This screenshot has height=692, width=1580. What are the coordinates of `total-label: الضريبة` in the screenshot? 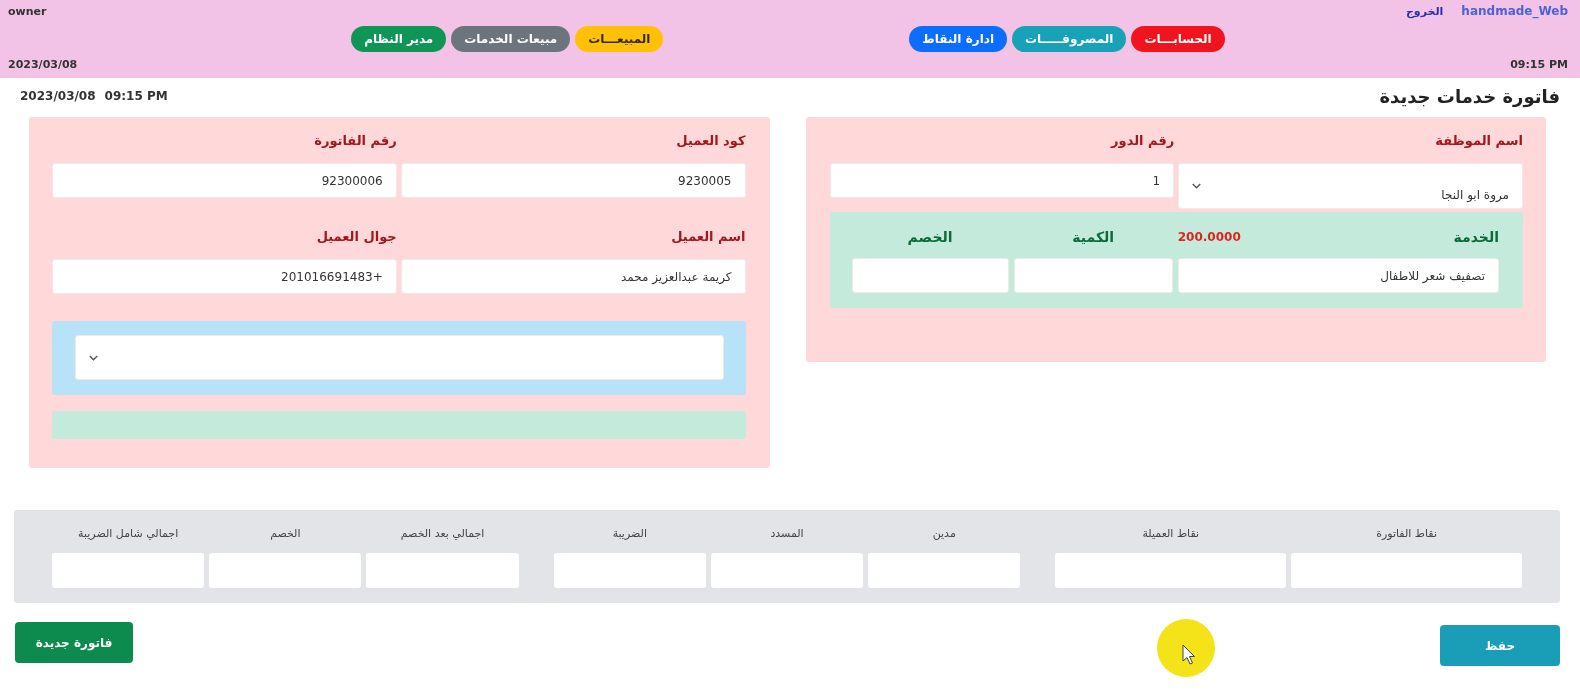 It's located at (629, 533).